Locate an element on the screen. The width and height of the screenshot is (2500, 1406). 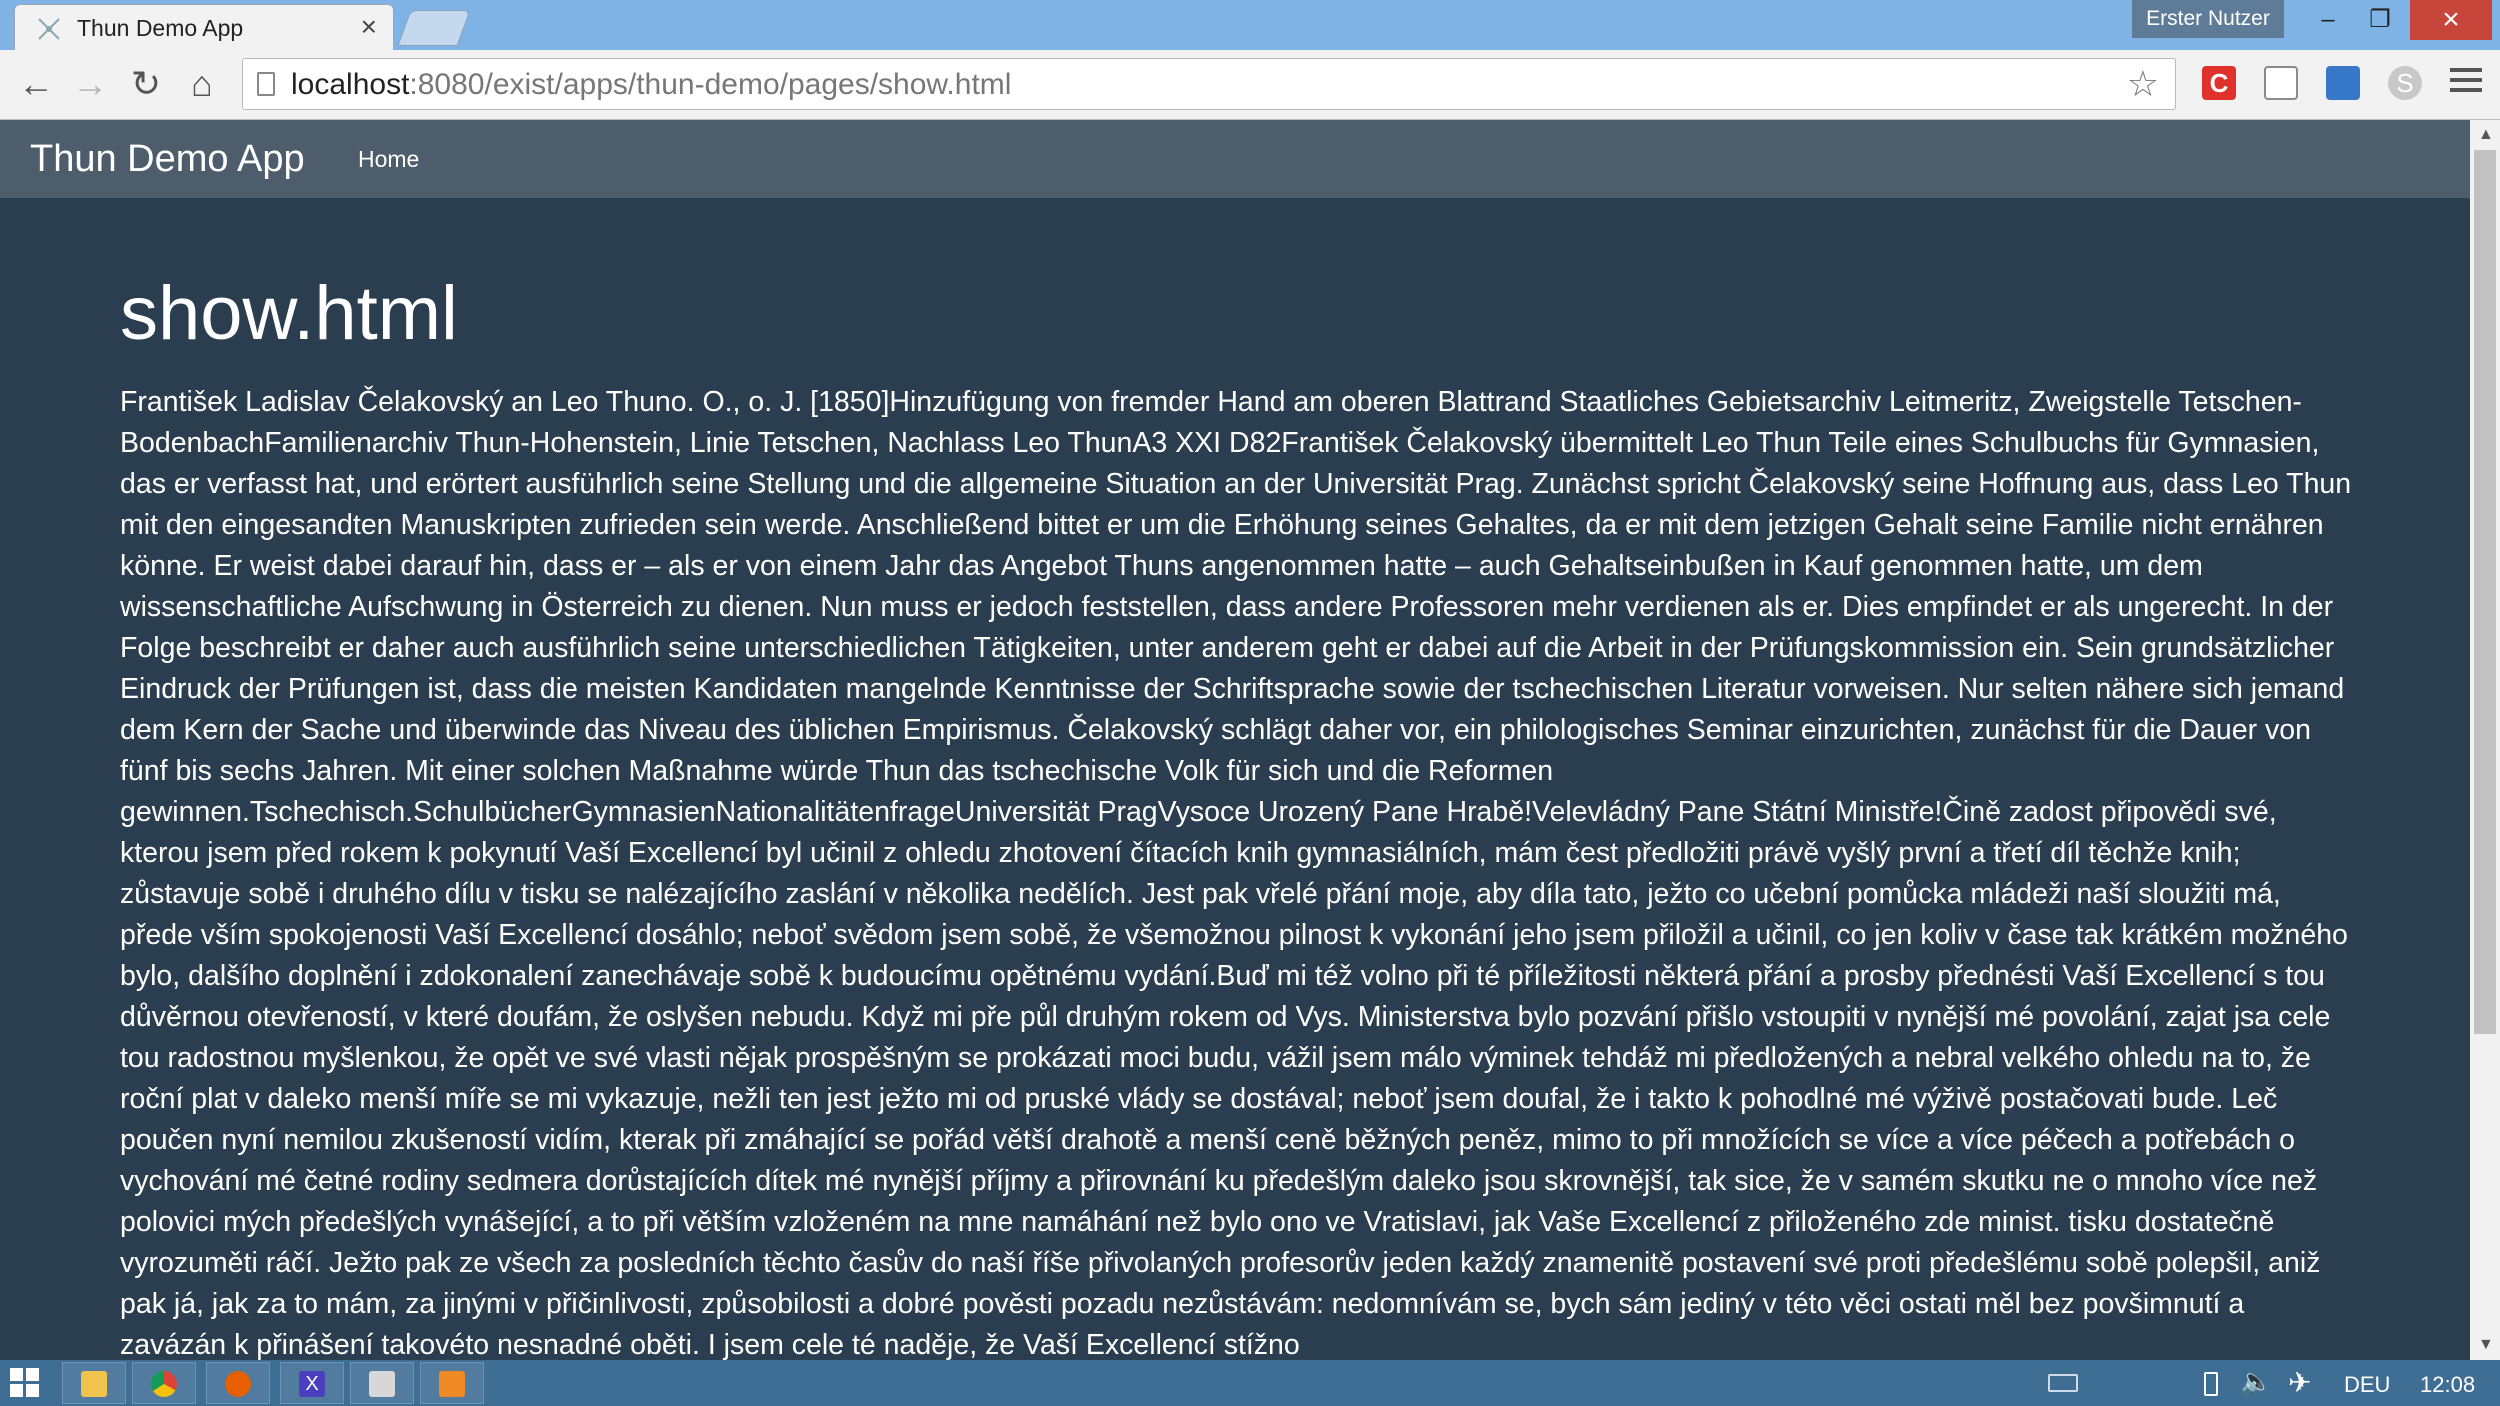
media-icon is located at coordinates (452, 1384).